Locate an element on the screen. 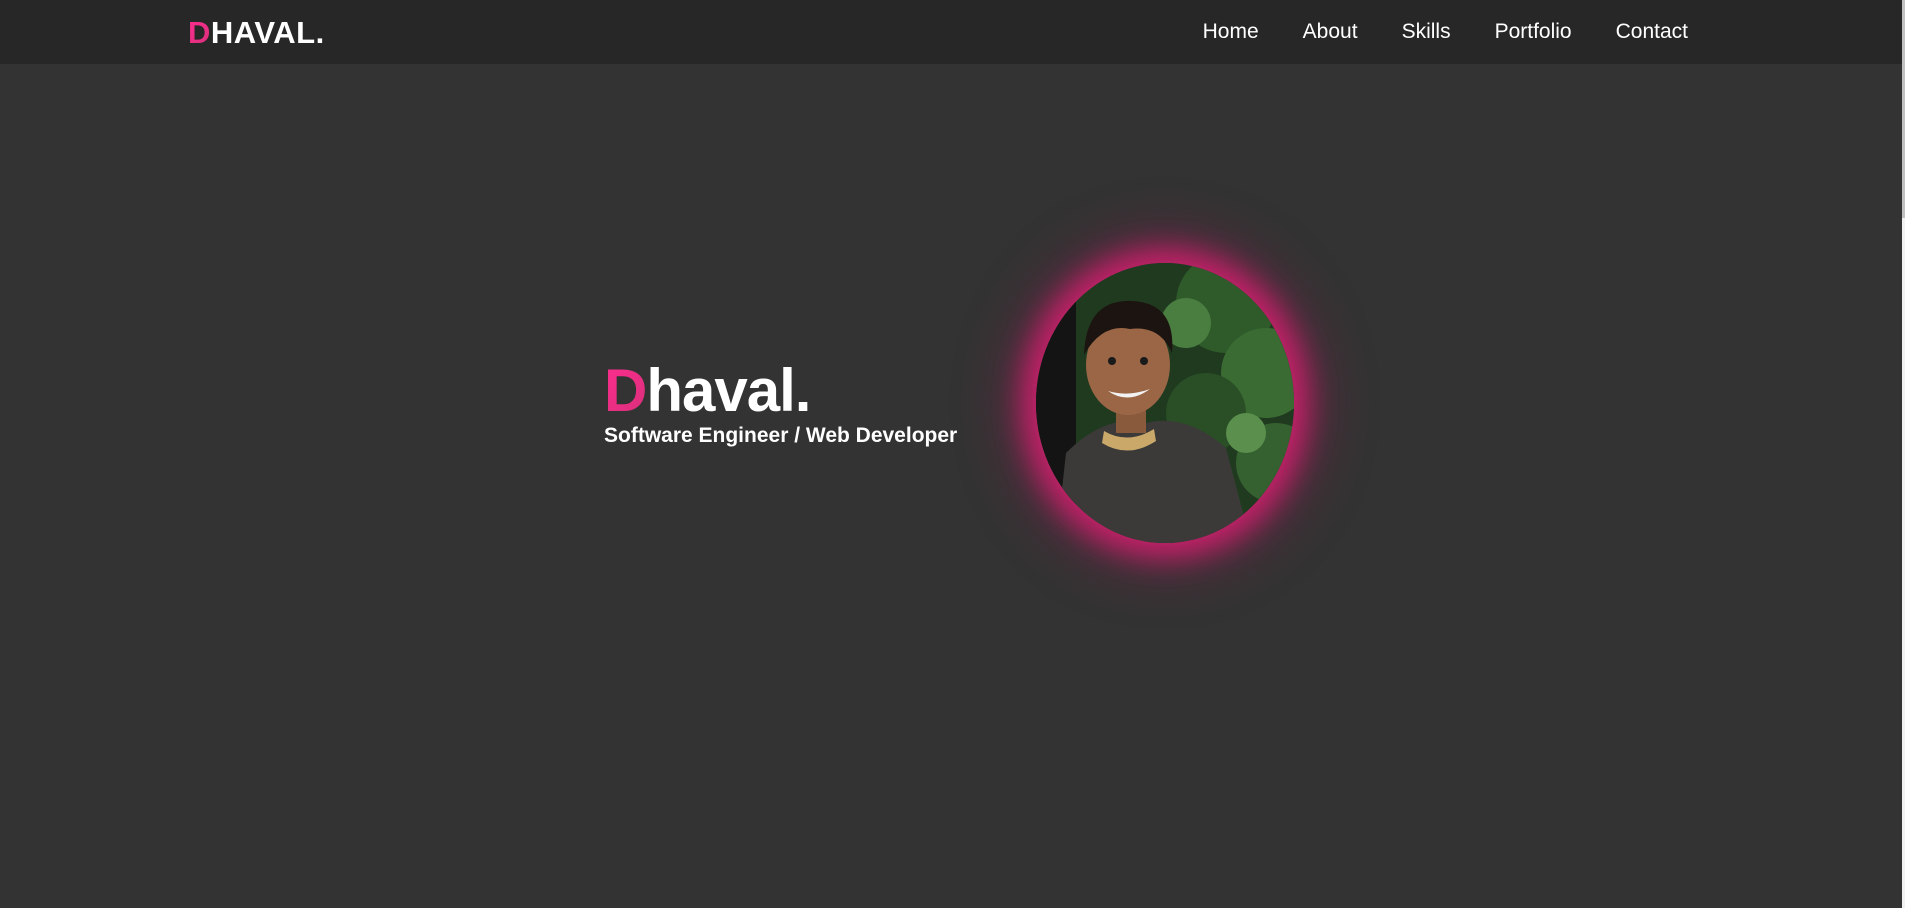  nav-menu: Home About Skills Portfolio Contact is located at coordinates (1445, 32).